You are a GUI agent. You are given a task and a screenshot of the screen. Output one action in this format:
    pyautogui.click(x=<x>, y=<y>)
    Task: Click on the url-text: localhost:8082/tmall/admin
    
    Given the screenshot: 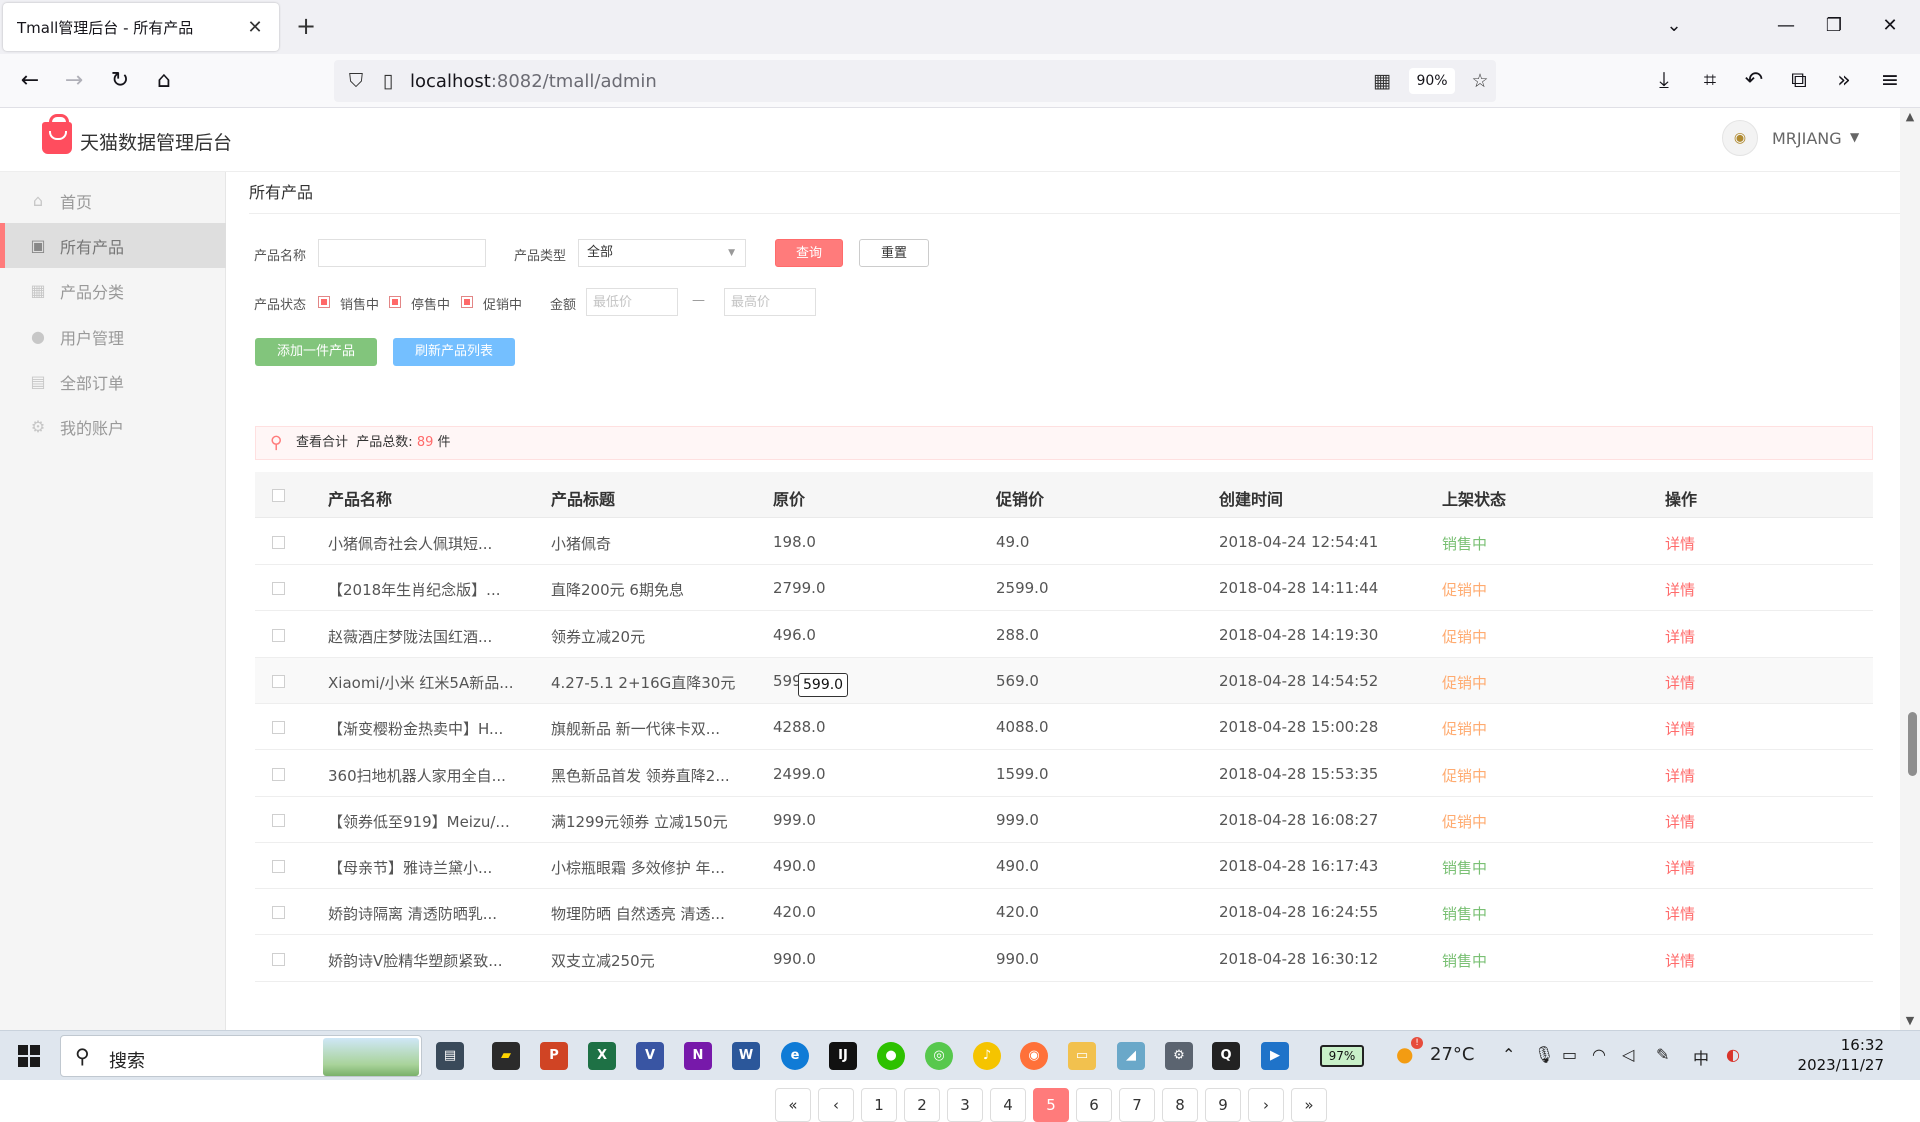 What is the action you would take?
    pyautogui.click(x=533, y=81)
    